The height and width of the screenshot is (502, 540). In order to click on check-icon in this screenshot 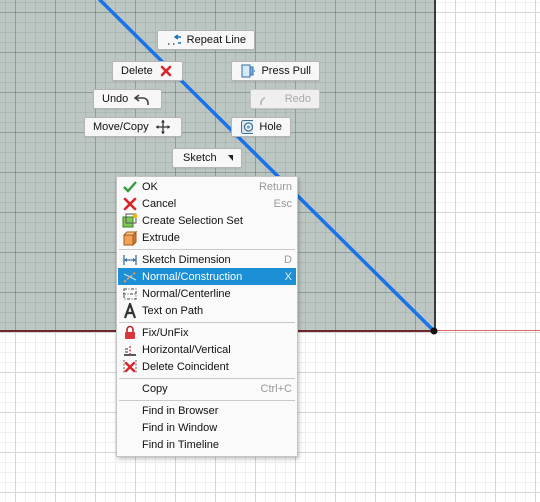, I will do `click(130, 187)`.